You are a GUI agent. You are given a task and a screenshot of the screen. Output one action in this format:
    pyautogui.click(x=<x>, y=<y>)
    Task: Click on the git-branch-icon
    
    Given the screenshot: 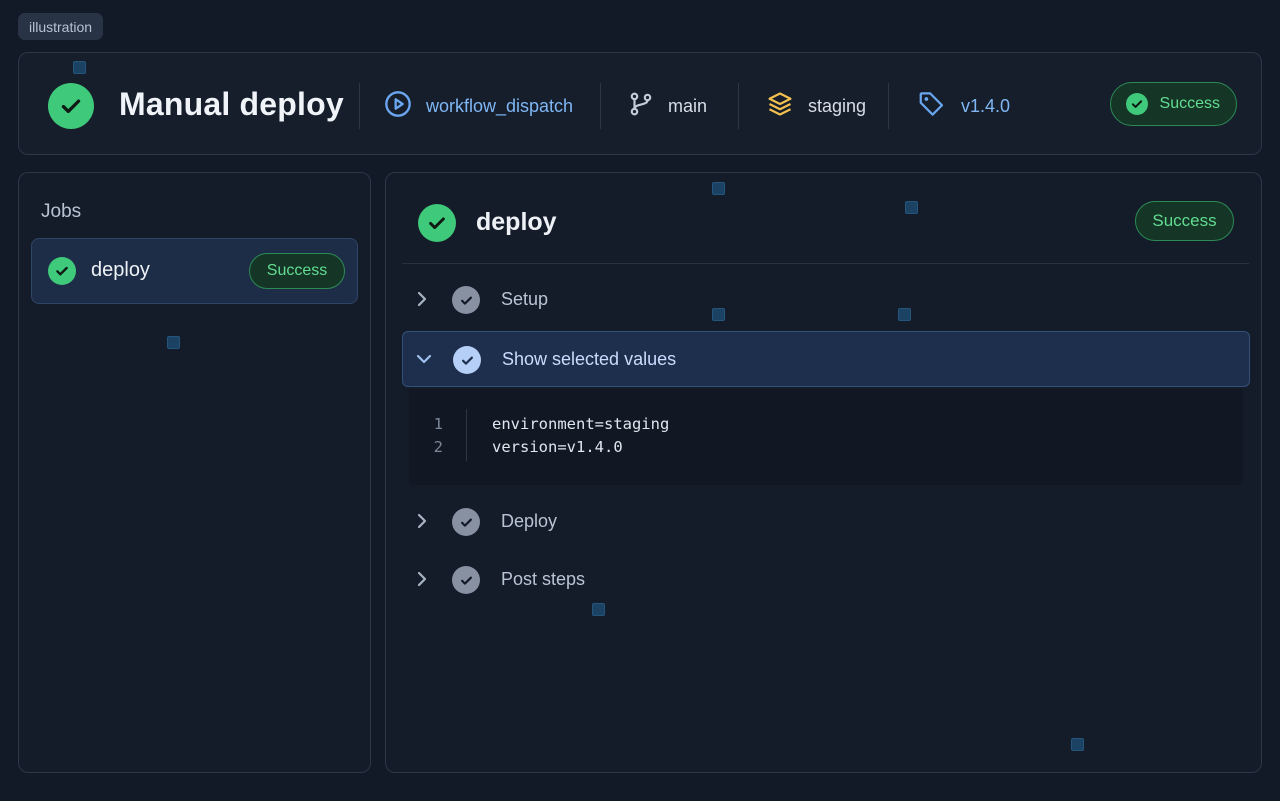 What is the action you would take?
    pyautogui.click(x=641, y=106)
    